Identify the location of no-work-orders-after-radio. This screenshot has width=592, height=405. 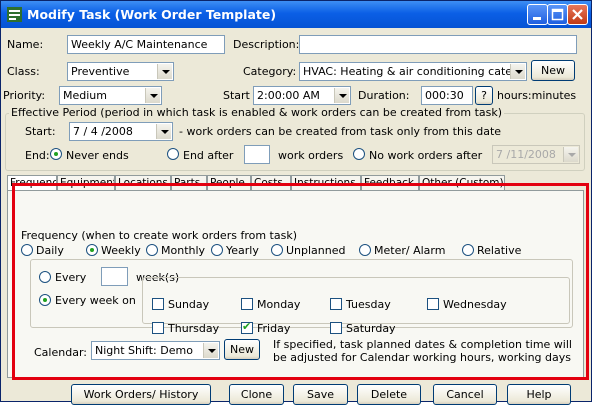
(359, 154).